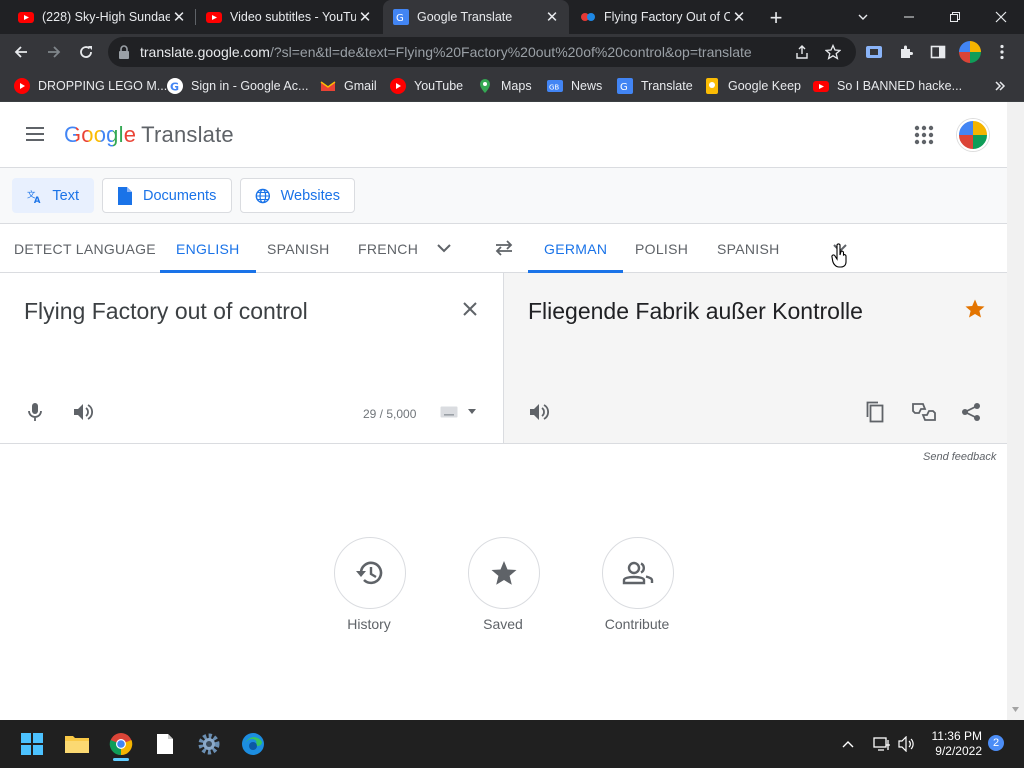  Describe the element at coordinates (165, 744) in the screenshot. I see `notepad-button` at that location.